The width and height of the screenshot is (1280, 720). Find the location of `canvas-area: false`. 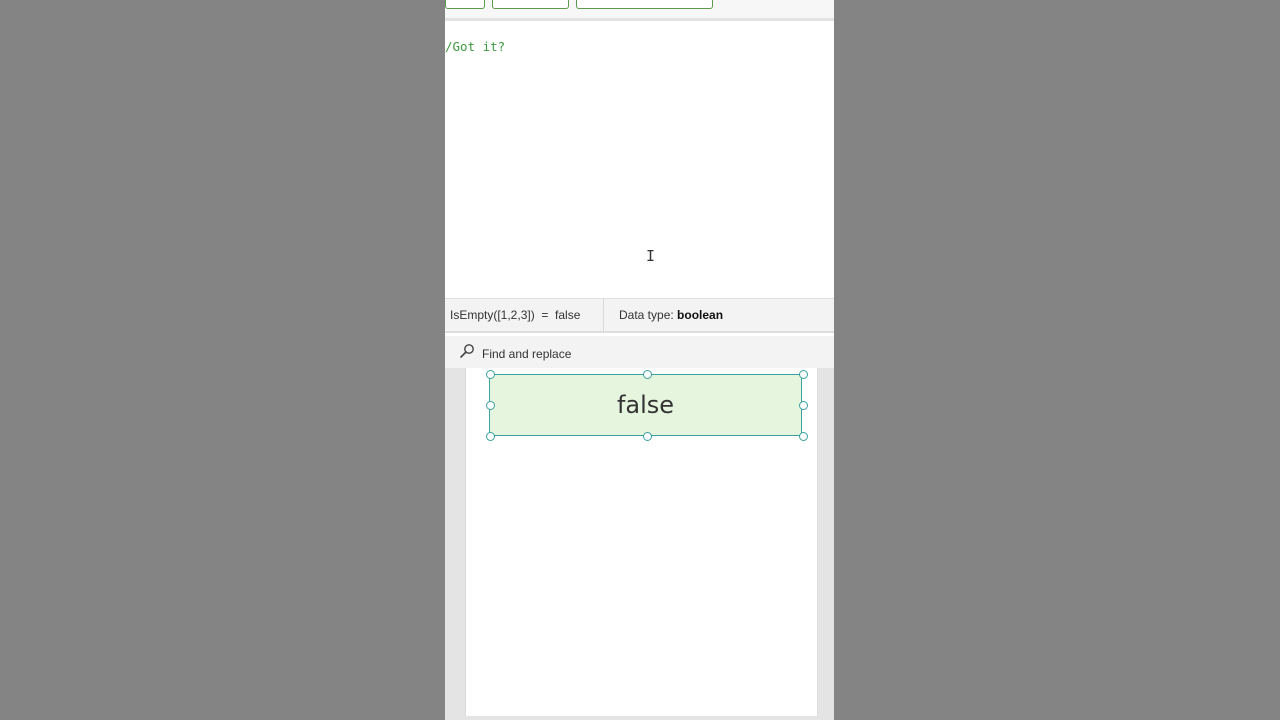

canvas-area: false is located at coordinates (639, 544).